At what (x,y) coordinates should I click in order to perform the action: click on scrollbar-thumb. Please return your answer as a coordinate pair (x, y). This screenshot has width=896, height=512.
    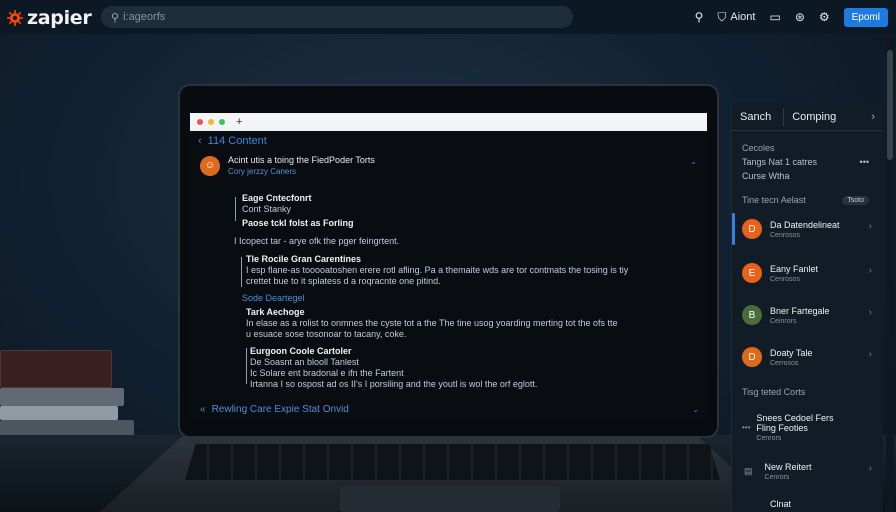
    Looking at the image, I should click on (890, 105).